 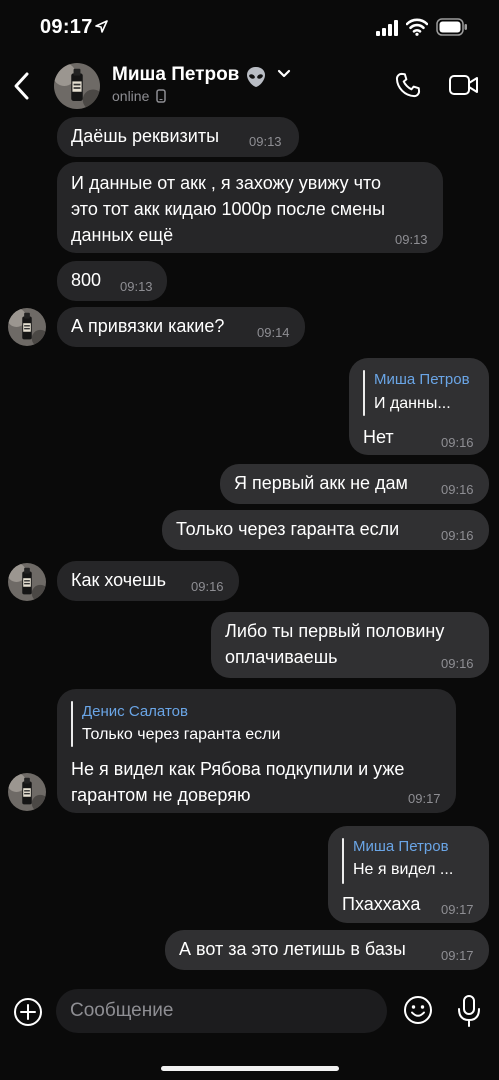 I want to click on message-outgoing: А вот за это летишь в базы 09:17, so click(x=327, y=950).